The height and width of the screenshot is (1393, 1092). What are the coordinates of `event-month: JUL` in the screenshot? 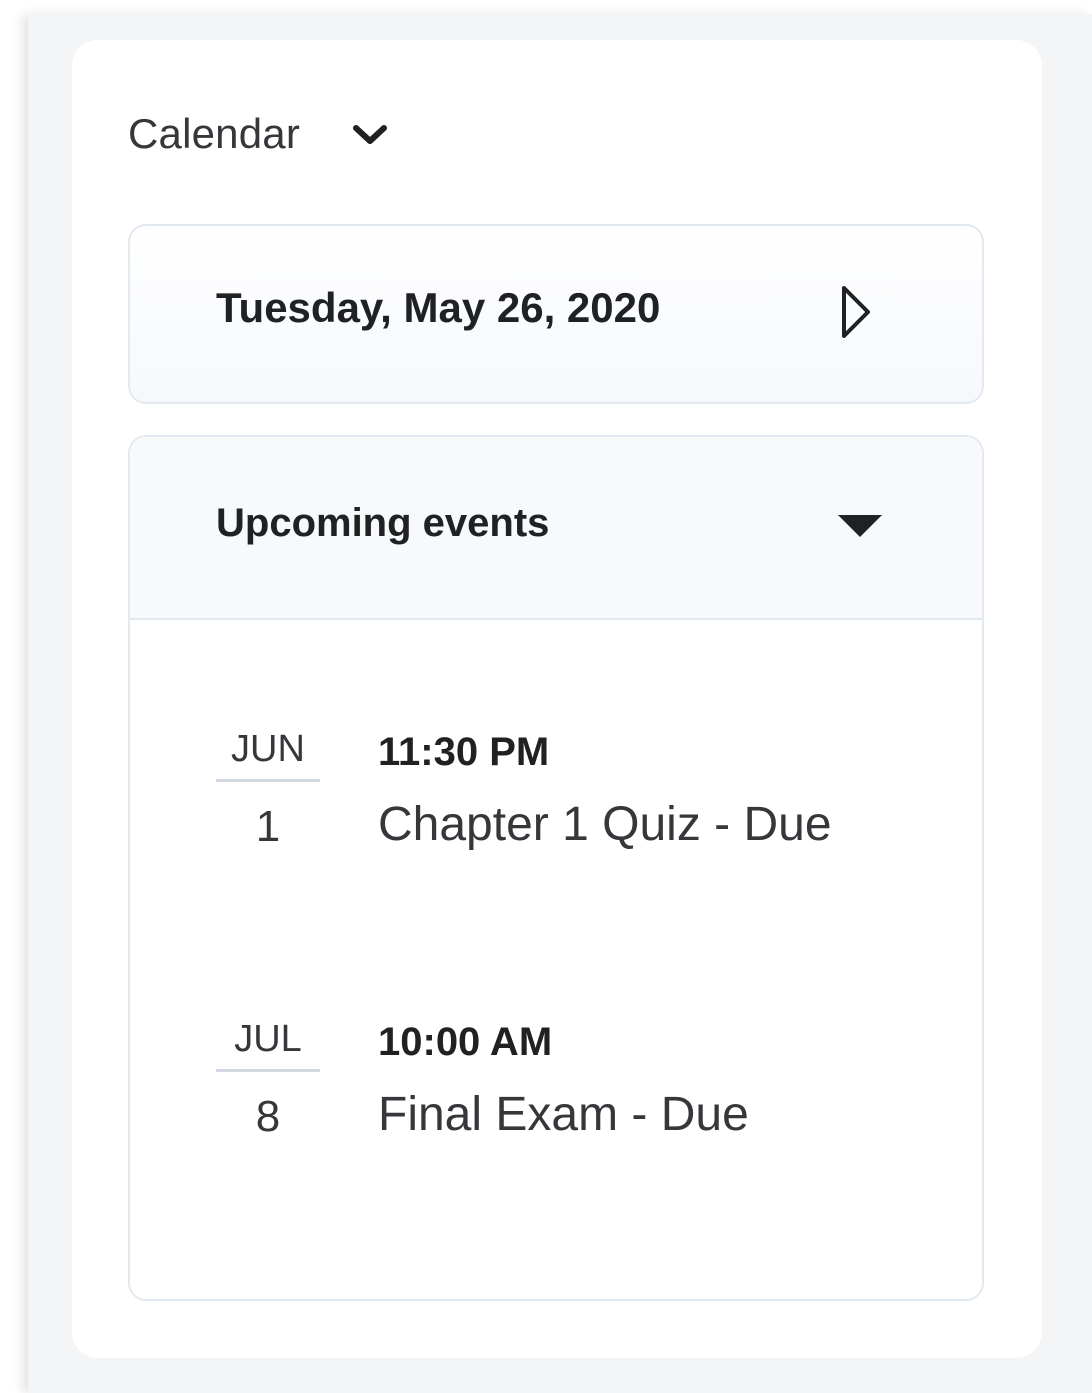 It's located at (268, 1044).